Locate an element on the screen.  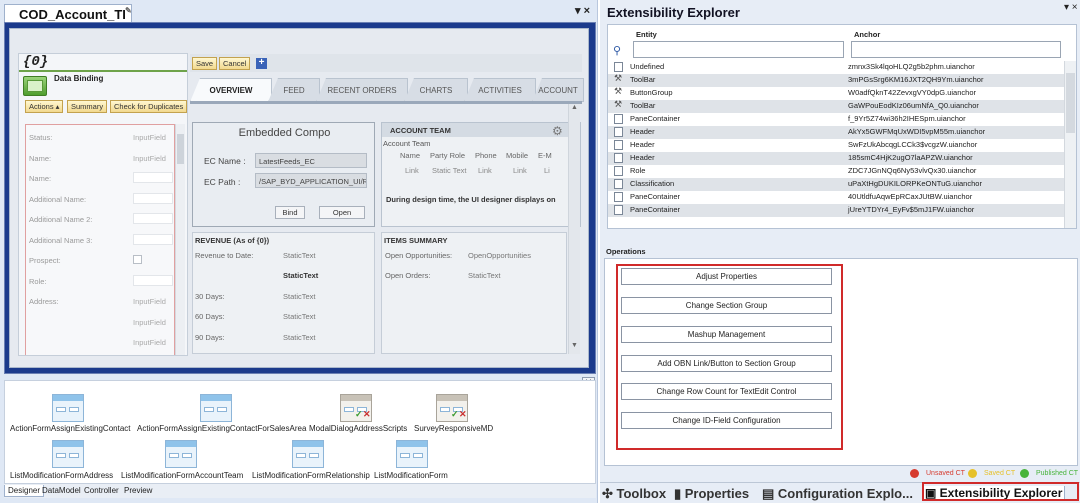
ec-path-field: /SAP_BYD_APPLICATION_UI/Re is located at coordinates (311, 180).